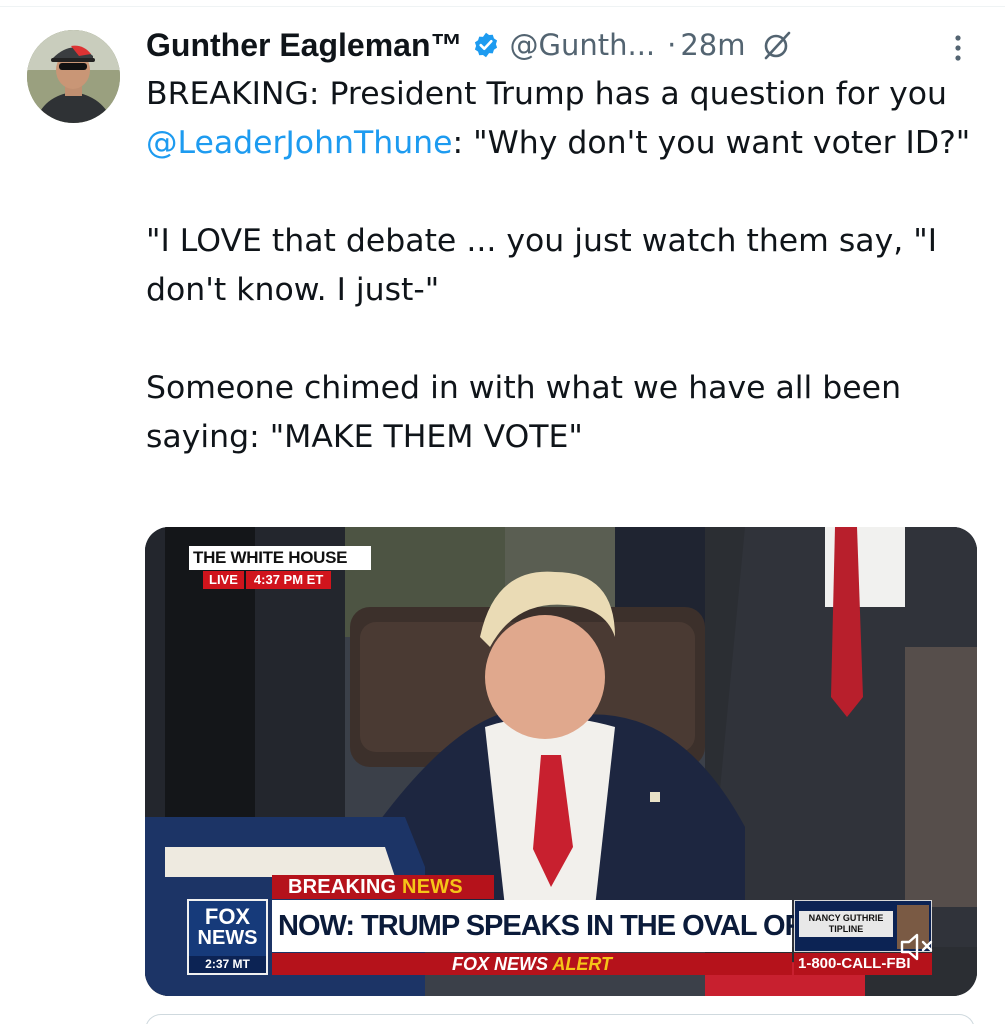 The image size is (1005, 1024). I want to click on live-bug-title: THE WHITE HOUSE, so click(280, 558).